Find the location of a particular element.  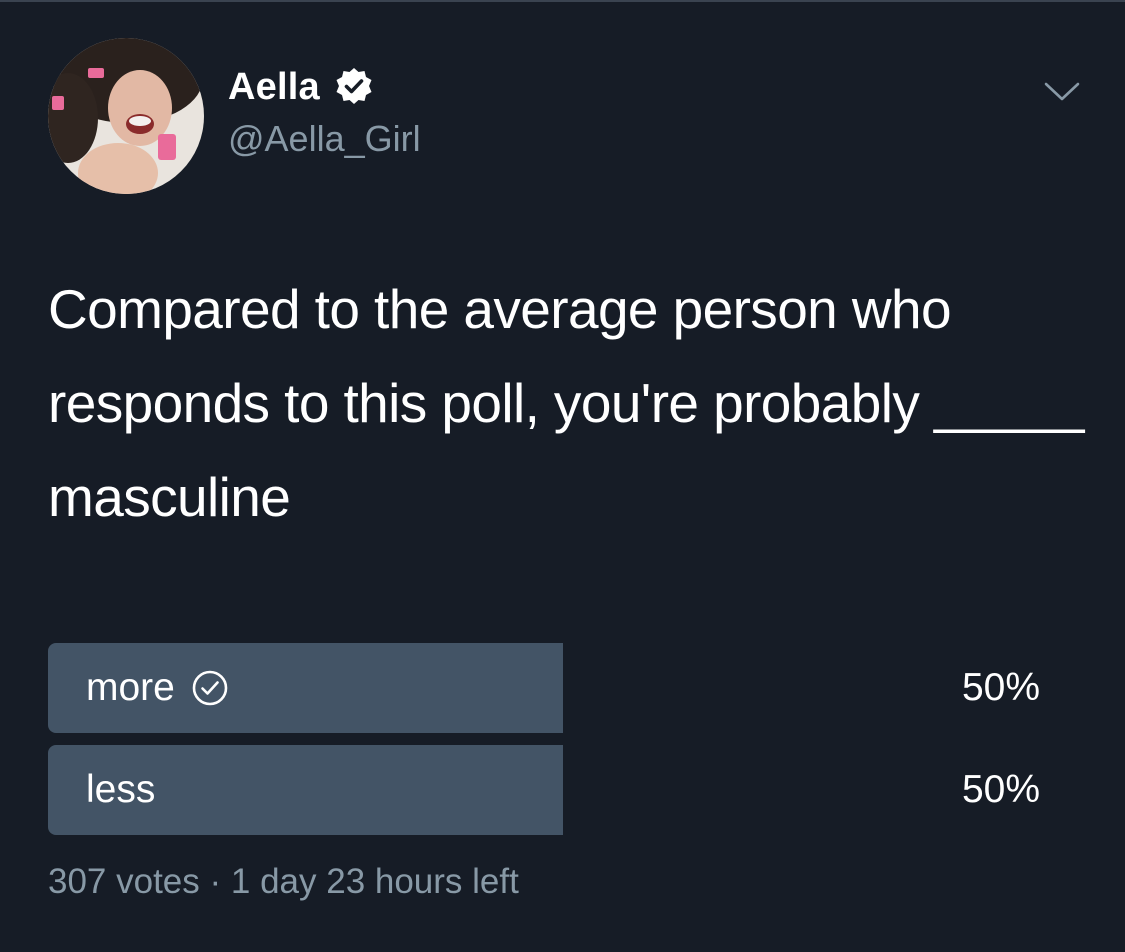

poll-option-more: more 50% is located at coordinates (548, 688).